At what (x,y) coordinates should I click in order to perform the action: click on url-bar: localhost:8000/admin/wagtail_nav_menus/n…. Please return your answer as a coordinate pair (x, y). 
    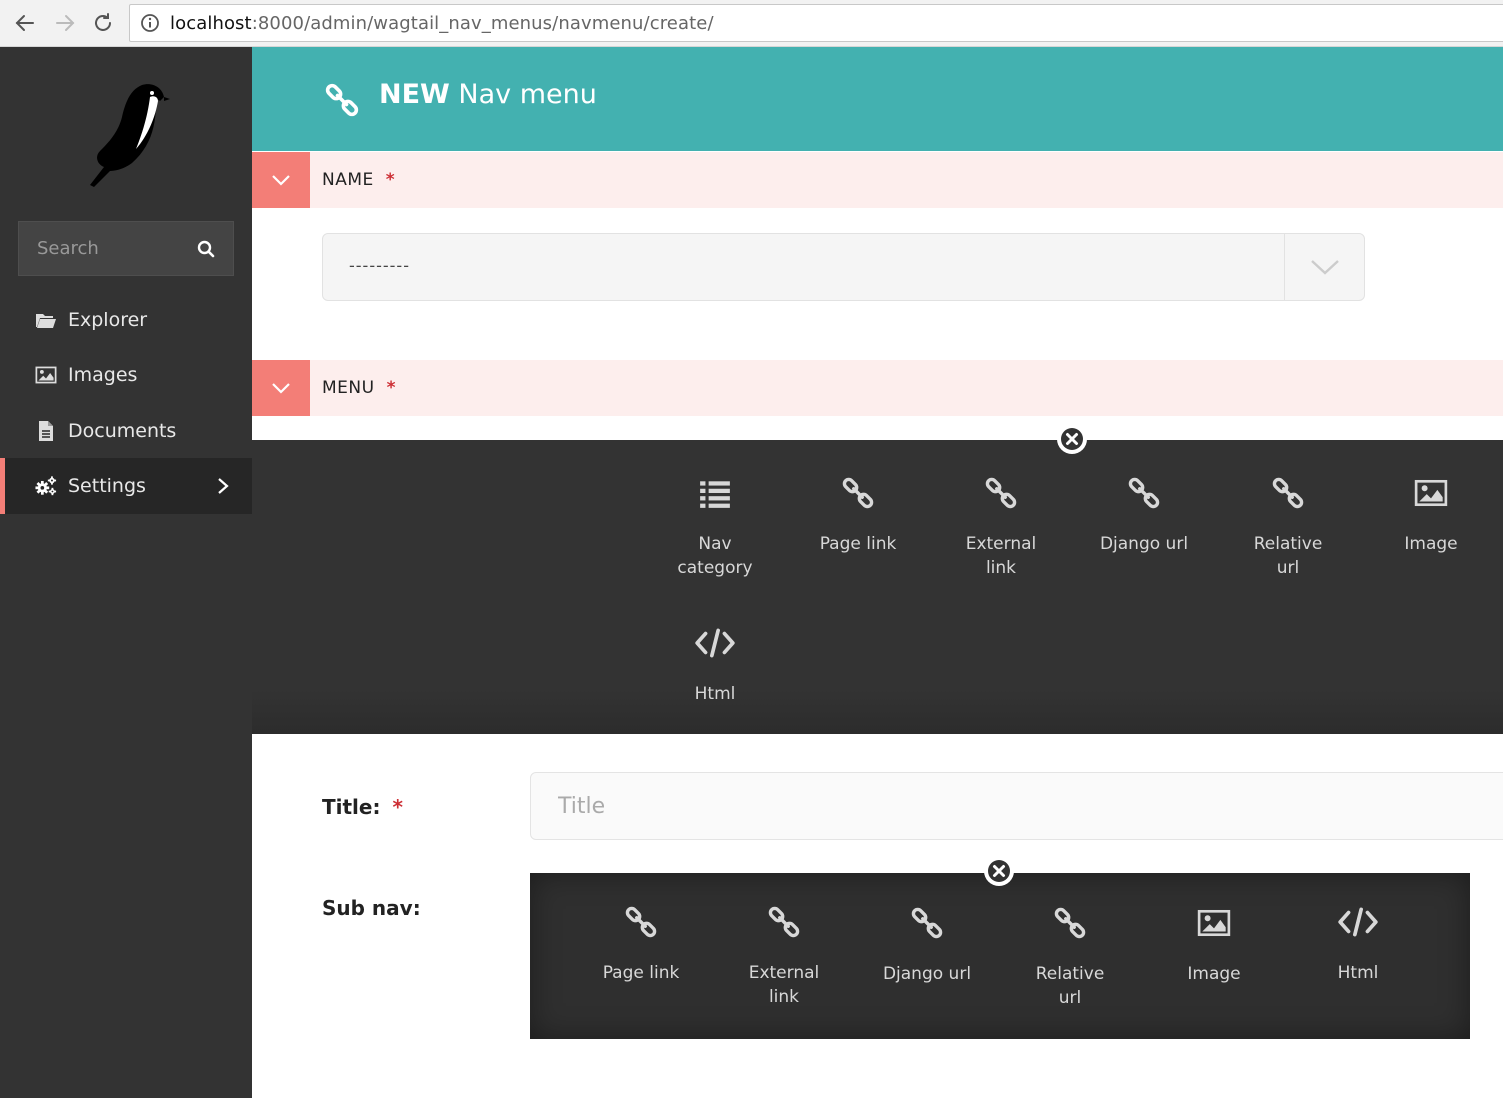
    Looking at the image, I should click on (816, 23).